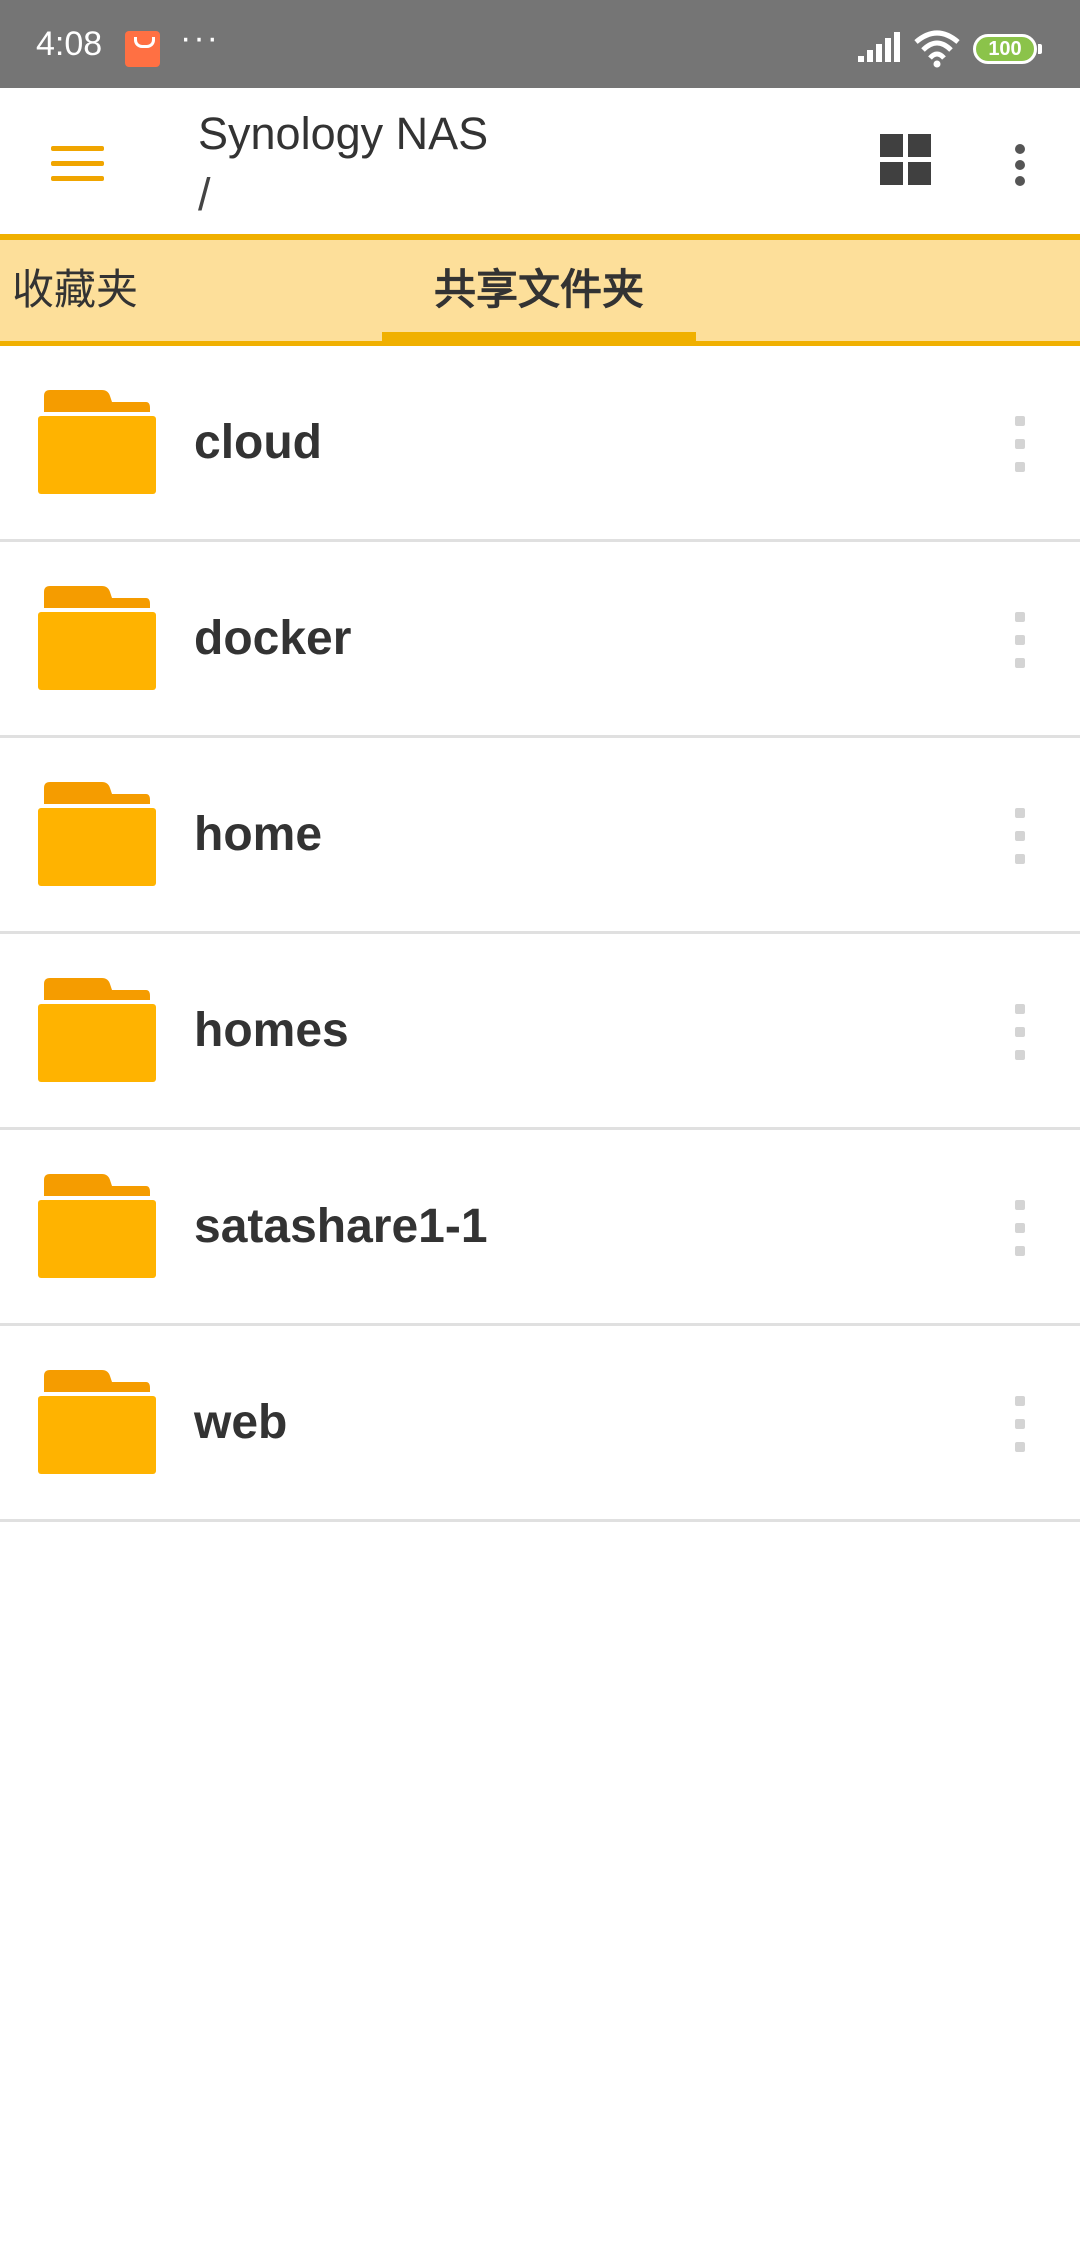  I want to click on folder-name: docker, so click(273, 638).